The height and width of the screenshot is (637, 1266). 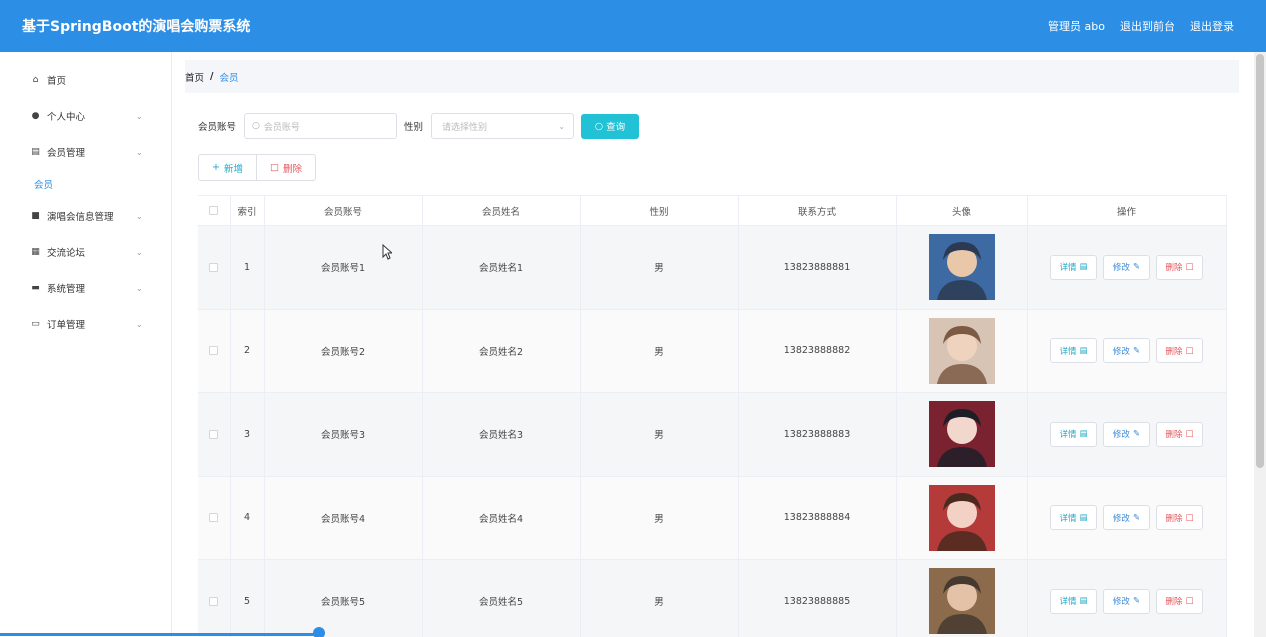 I want to click on exit-to-frontend-link: 退出到前台, so click(x=1147, y=26).